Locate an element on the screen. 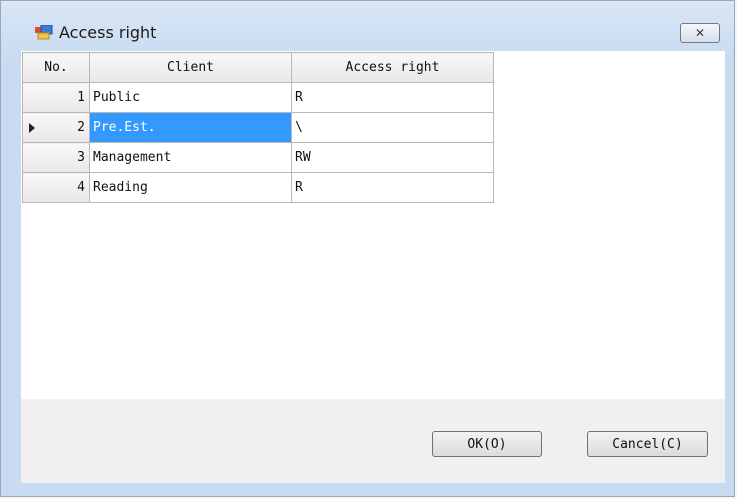 The image size is (737, 499). row-number: 1 is located at coordinates (81, 97).